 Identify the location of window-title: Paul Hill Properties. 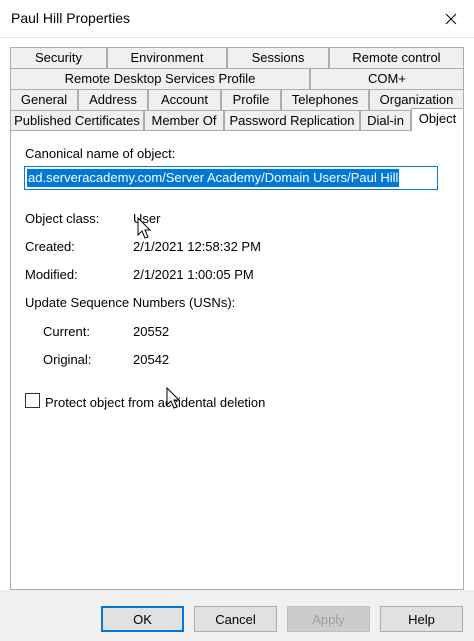
(71, 18).